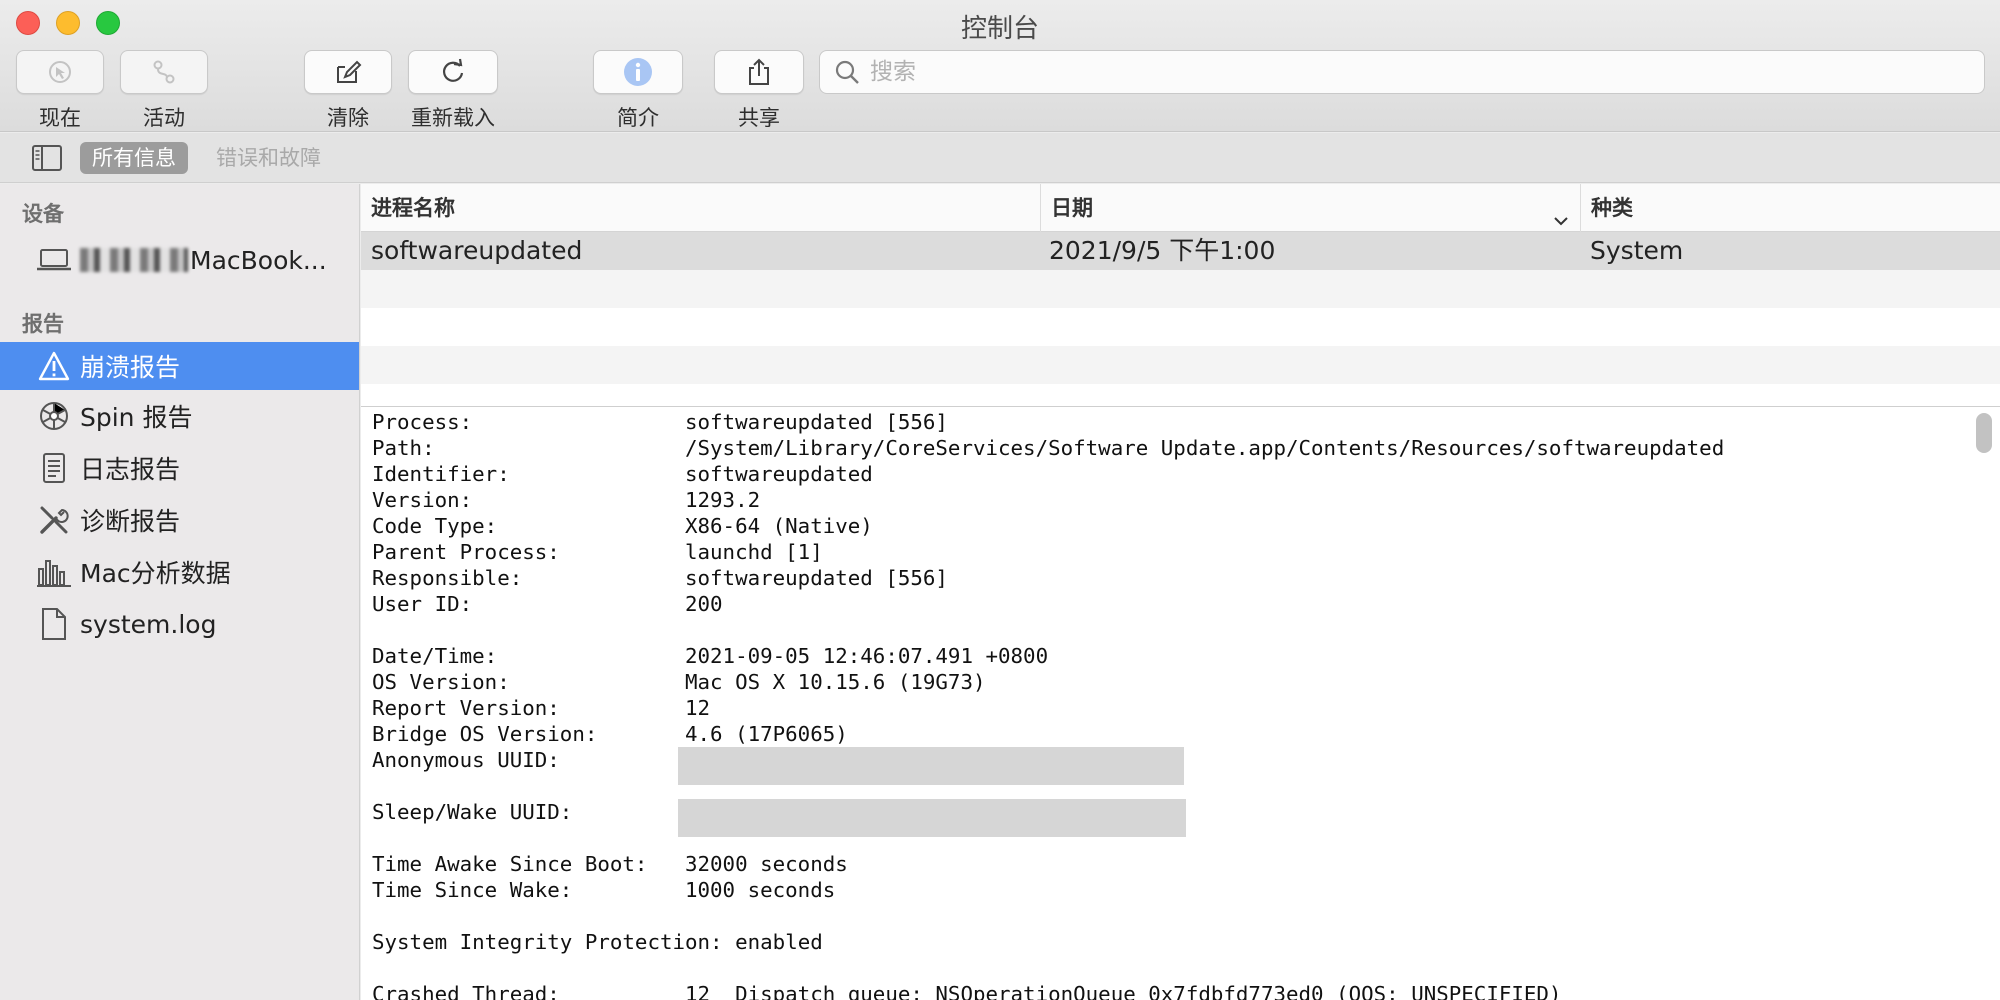  I want to click on redacted-sleep-wake-uuid, so click(932, 818).